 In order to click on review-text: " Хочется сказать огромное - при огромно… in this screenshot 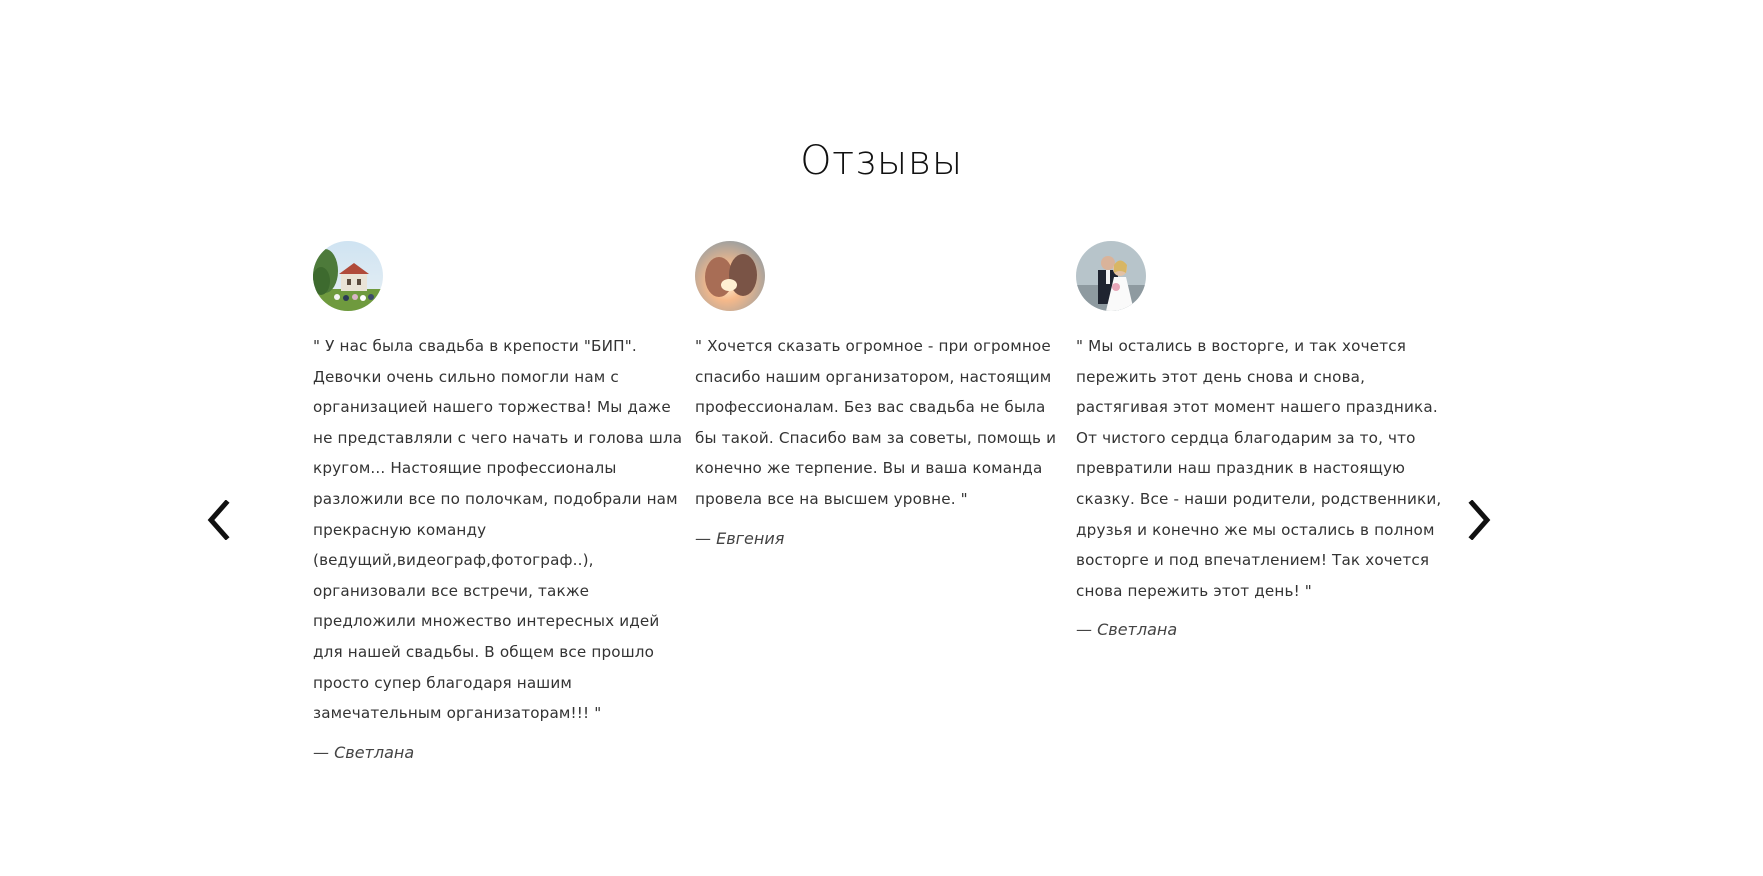, I will do `click(876, 422)`.